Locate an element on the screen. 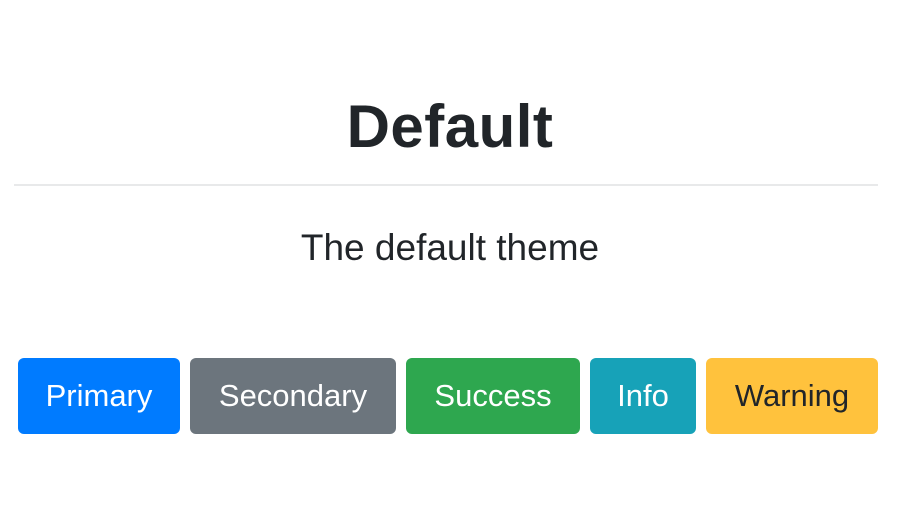  warning-button: Warning is located at coordinates (792, 396).